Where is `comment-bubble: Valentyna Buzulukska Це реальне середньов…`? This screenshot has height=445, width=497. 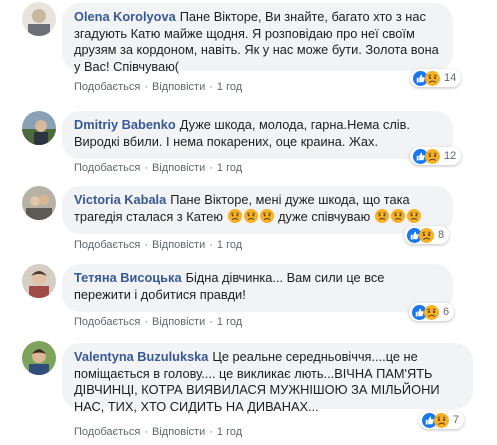 comment-bubble: Valentyna Buzulukska Це реальне середньов… is located at coordinates (267, 378).